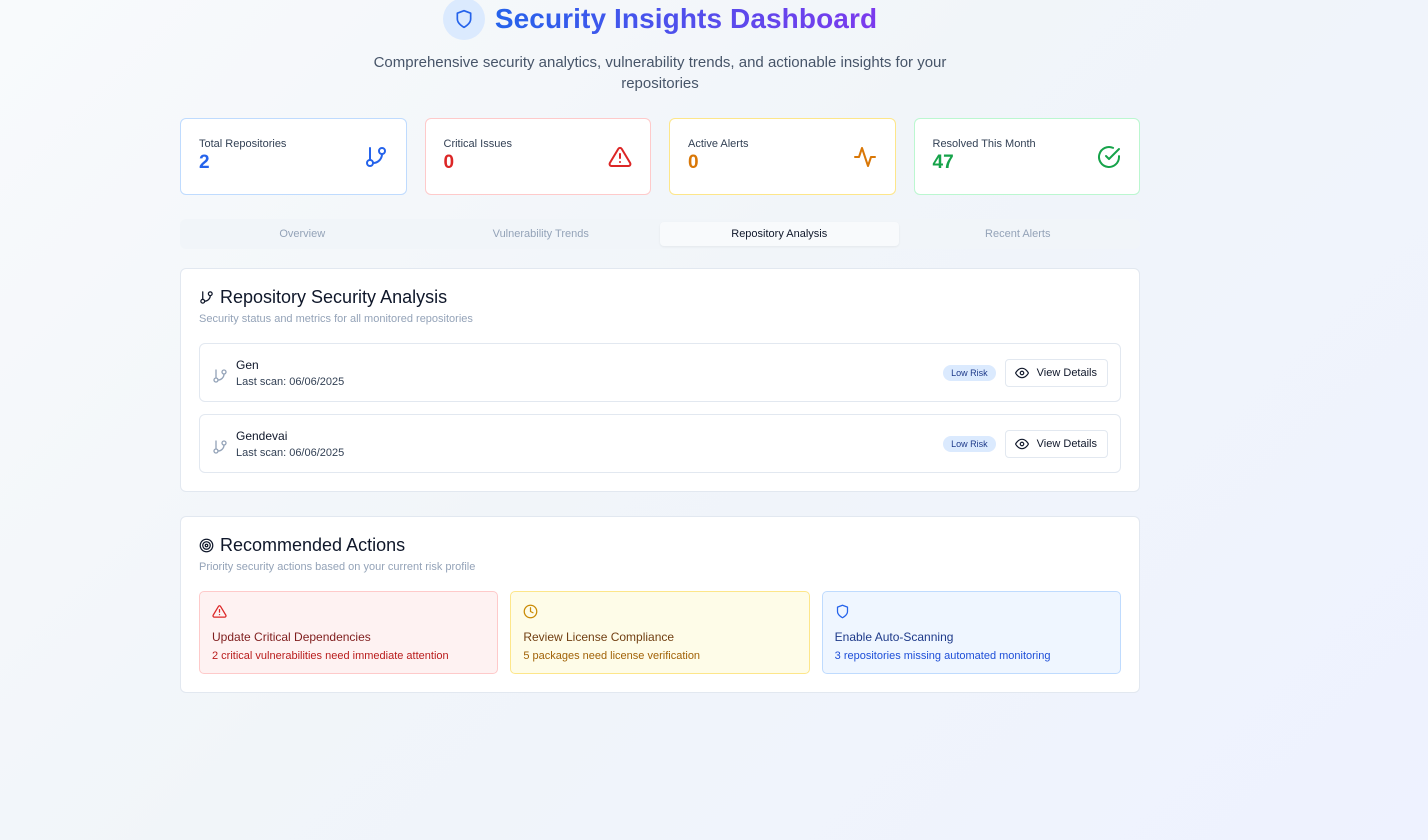 Image resolution: width=1428 pixels, height=840 pixels. Describe the element at coordinates (782, 156) in the screenshot. I see `stat-card-active-alerts: Active Alerts 0` at that location.